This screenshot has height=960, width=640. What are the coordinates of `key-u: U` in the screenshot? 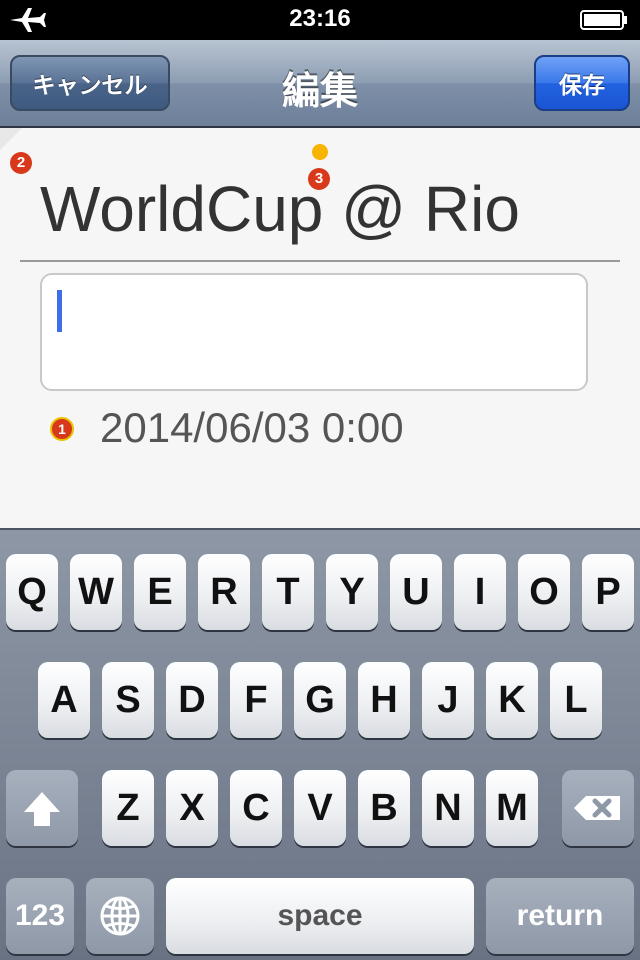 It's located at (416, 592).